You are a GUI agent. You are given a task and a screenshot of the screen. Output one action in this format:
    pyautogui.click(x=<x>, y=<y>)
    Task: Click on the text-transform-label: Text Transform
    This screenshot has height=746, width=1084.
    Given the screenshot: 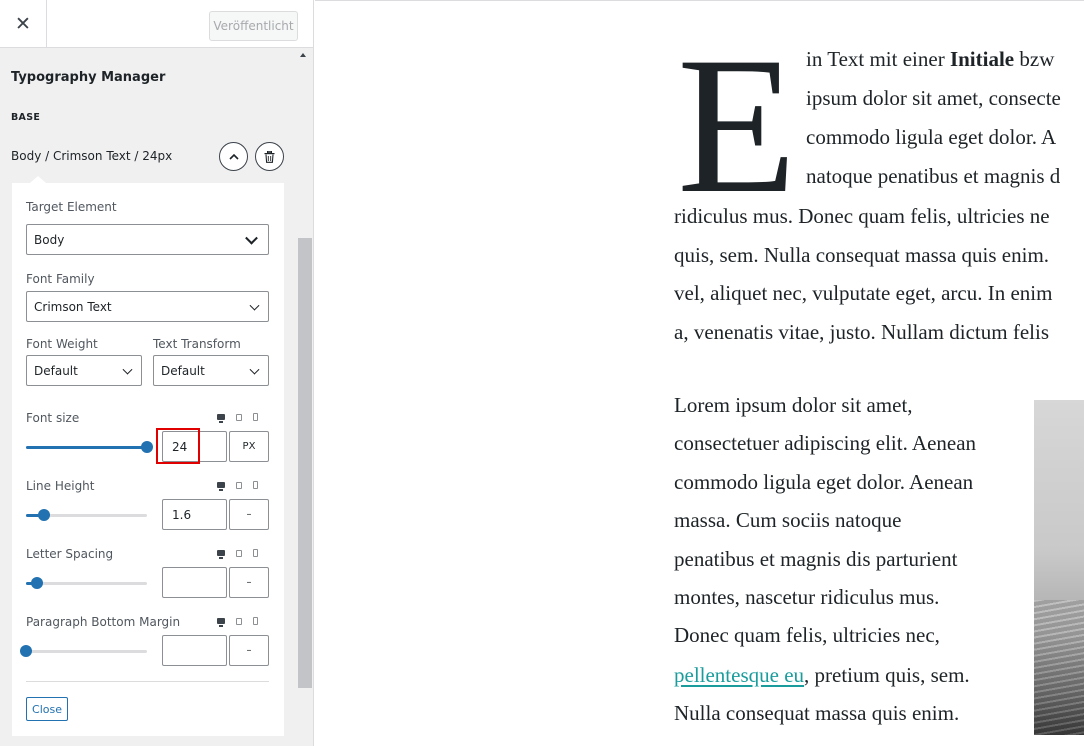 What is the action you would take?
    pyautogui.click(x=197, y=344)
    